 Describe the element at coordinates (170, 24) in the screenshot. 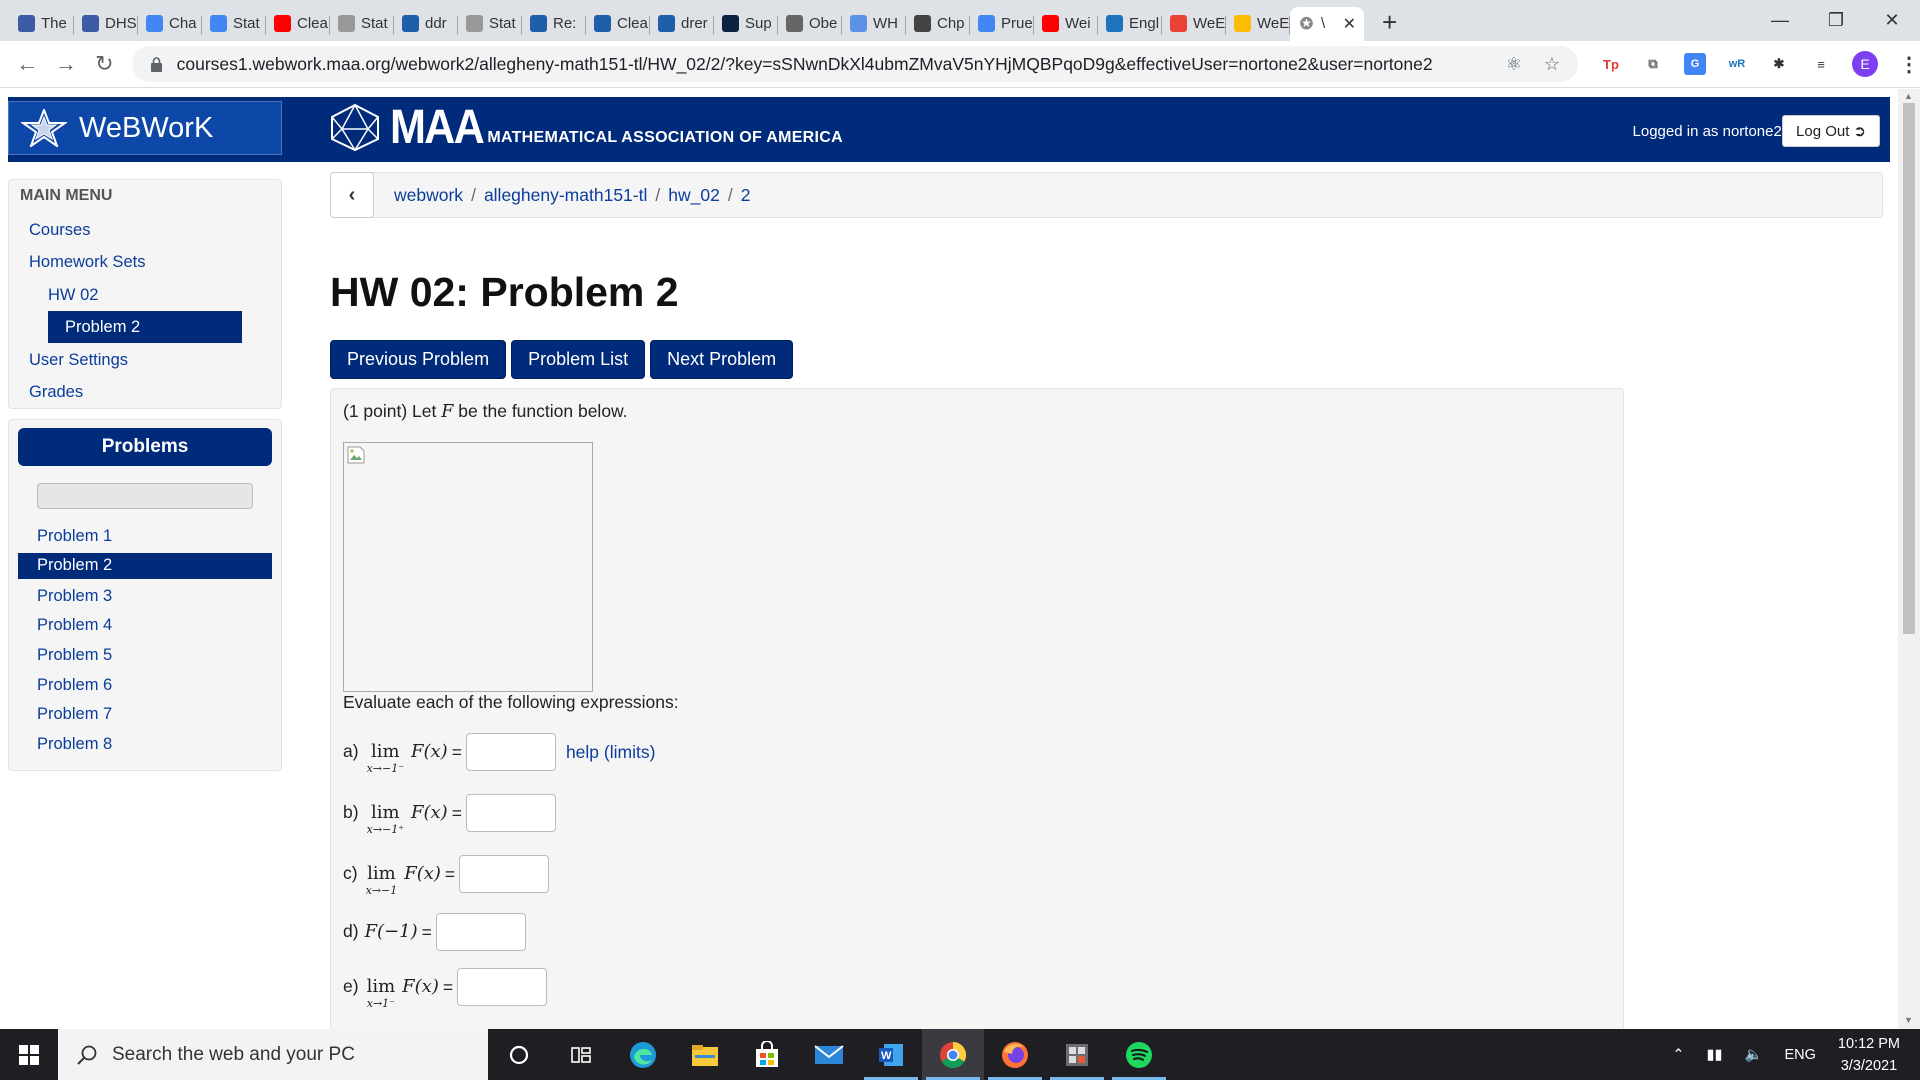

I see `browser-tab: Cha` at that location.